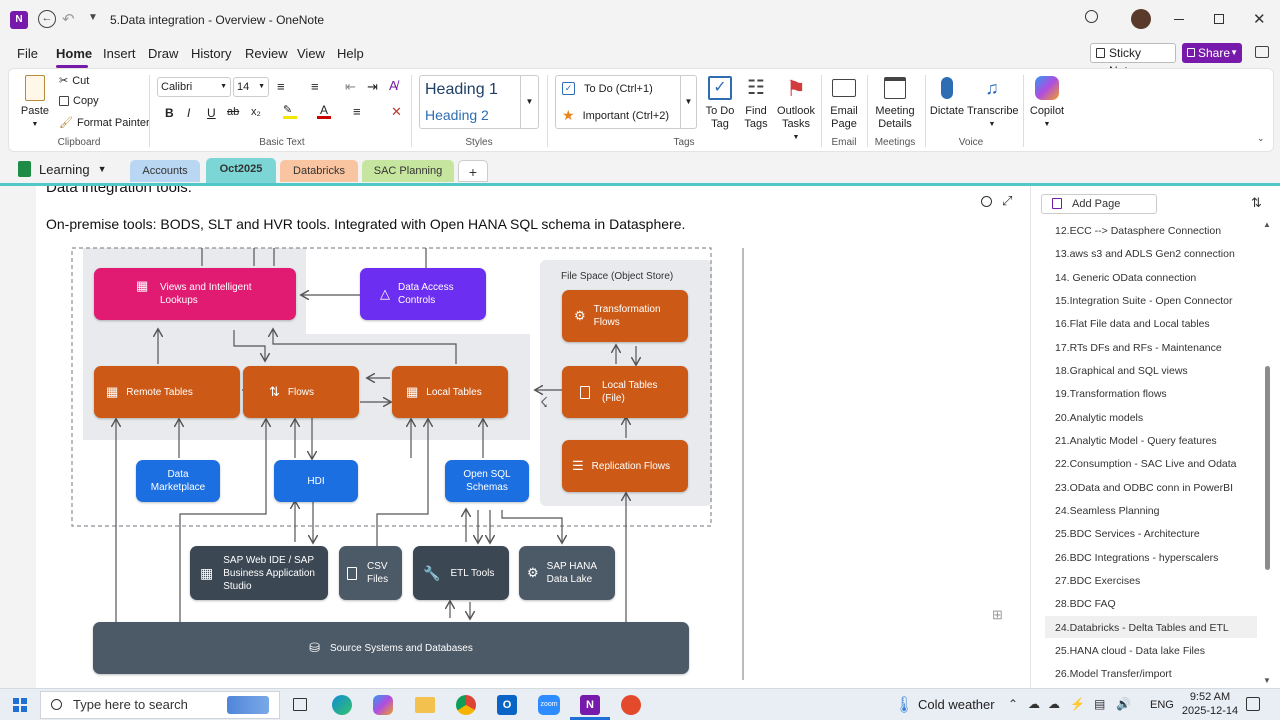 The height and width of the screenshot is (720, 1280). Describe the element at coordinates (1144, 488) in the screenshot. I see `page-item: 23.OData and ODBC conn in PowerBI` at that location.